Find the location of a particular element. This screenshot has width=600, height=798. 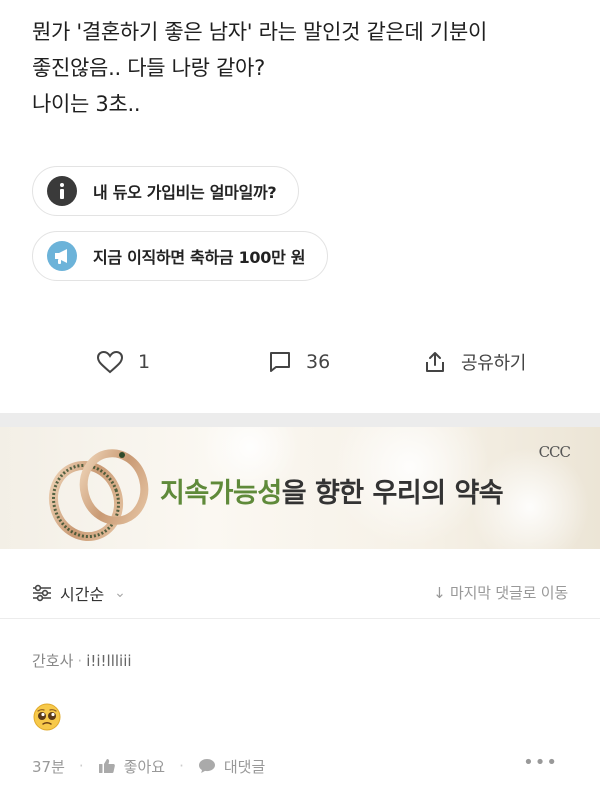

promo-pill-link: 지금 이직하면 축하금 100만 원 is located at coordinates (180, 256).